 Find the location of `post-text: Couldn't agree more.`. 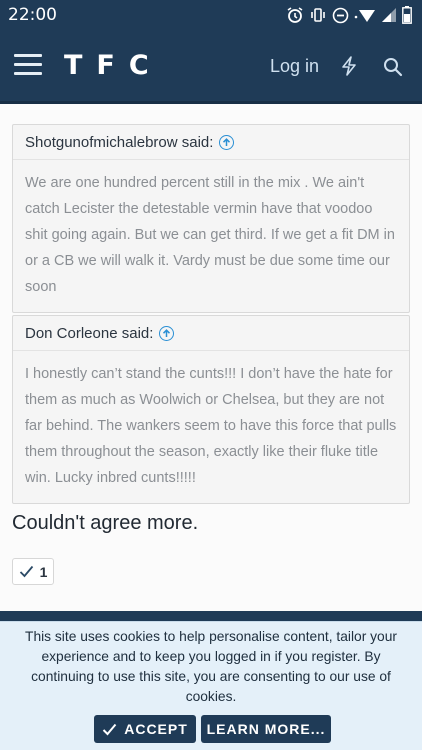

post-text: Couldn't agree more. is located at coordinates (105, 523).